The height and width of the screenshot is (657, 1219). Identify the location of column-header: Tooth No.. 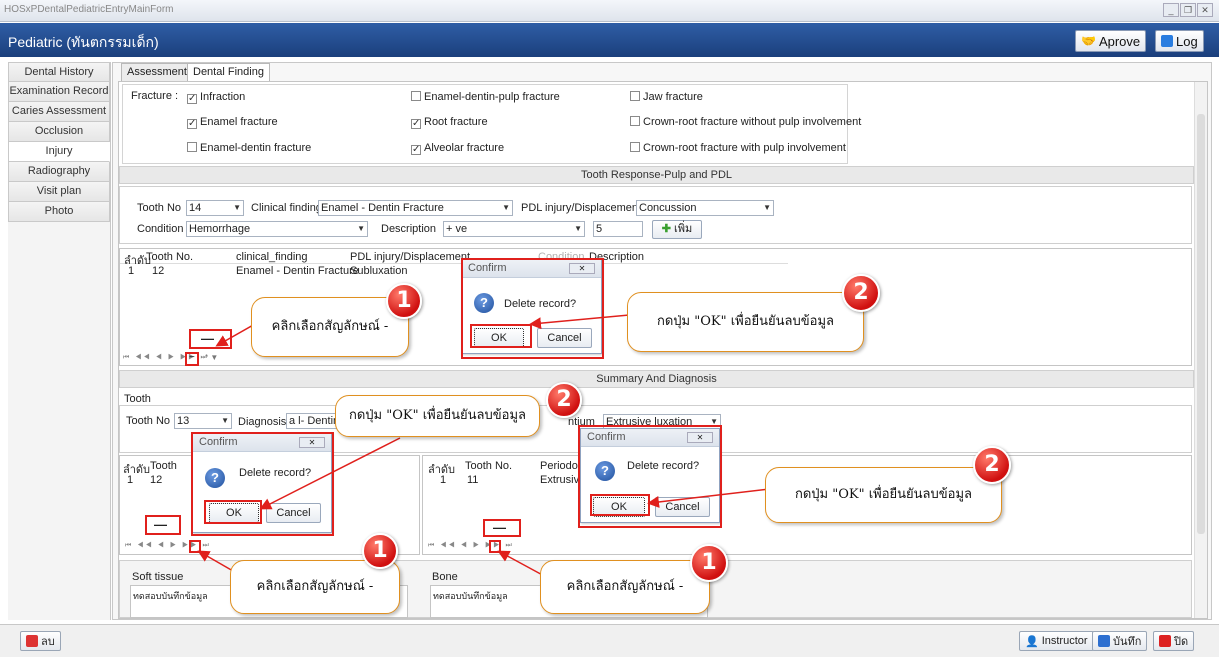
(170, 257).